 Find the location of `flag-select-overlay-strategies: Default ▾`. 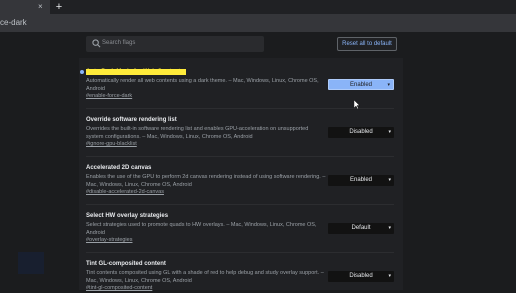

flag-select-overlay-strategies: Default ▾ is located at coordinates (361, 228).